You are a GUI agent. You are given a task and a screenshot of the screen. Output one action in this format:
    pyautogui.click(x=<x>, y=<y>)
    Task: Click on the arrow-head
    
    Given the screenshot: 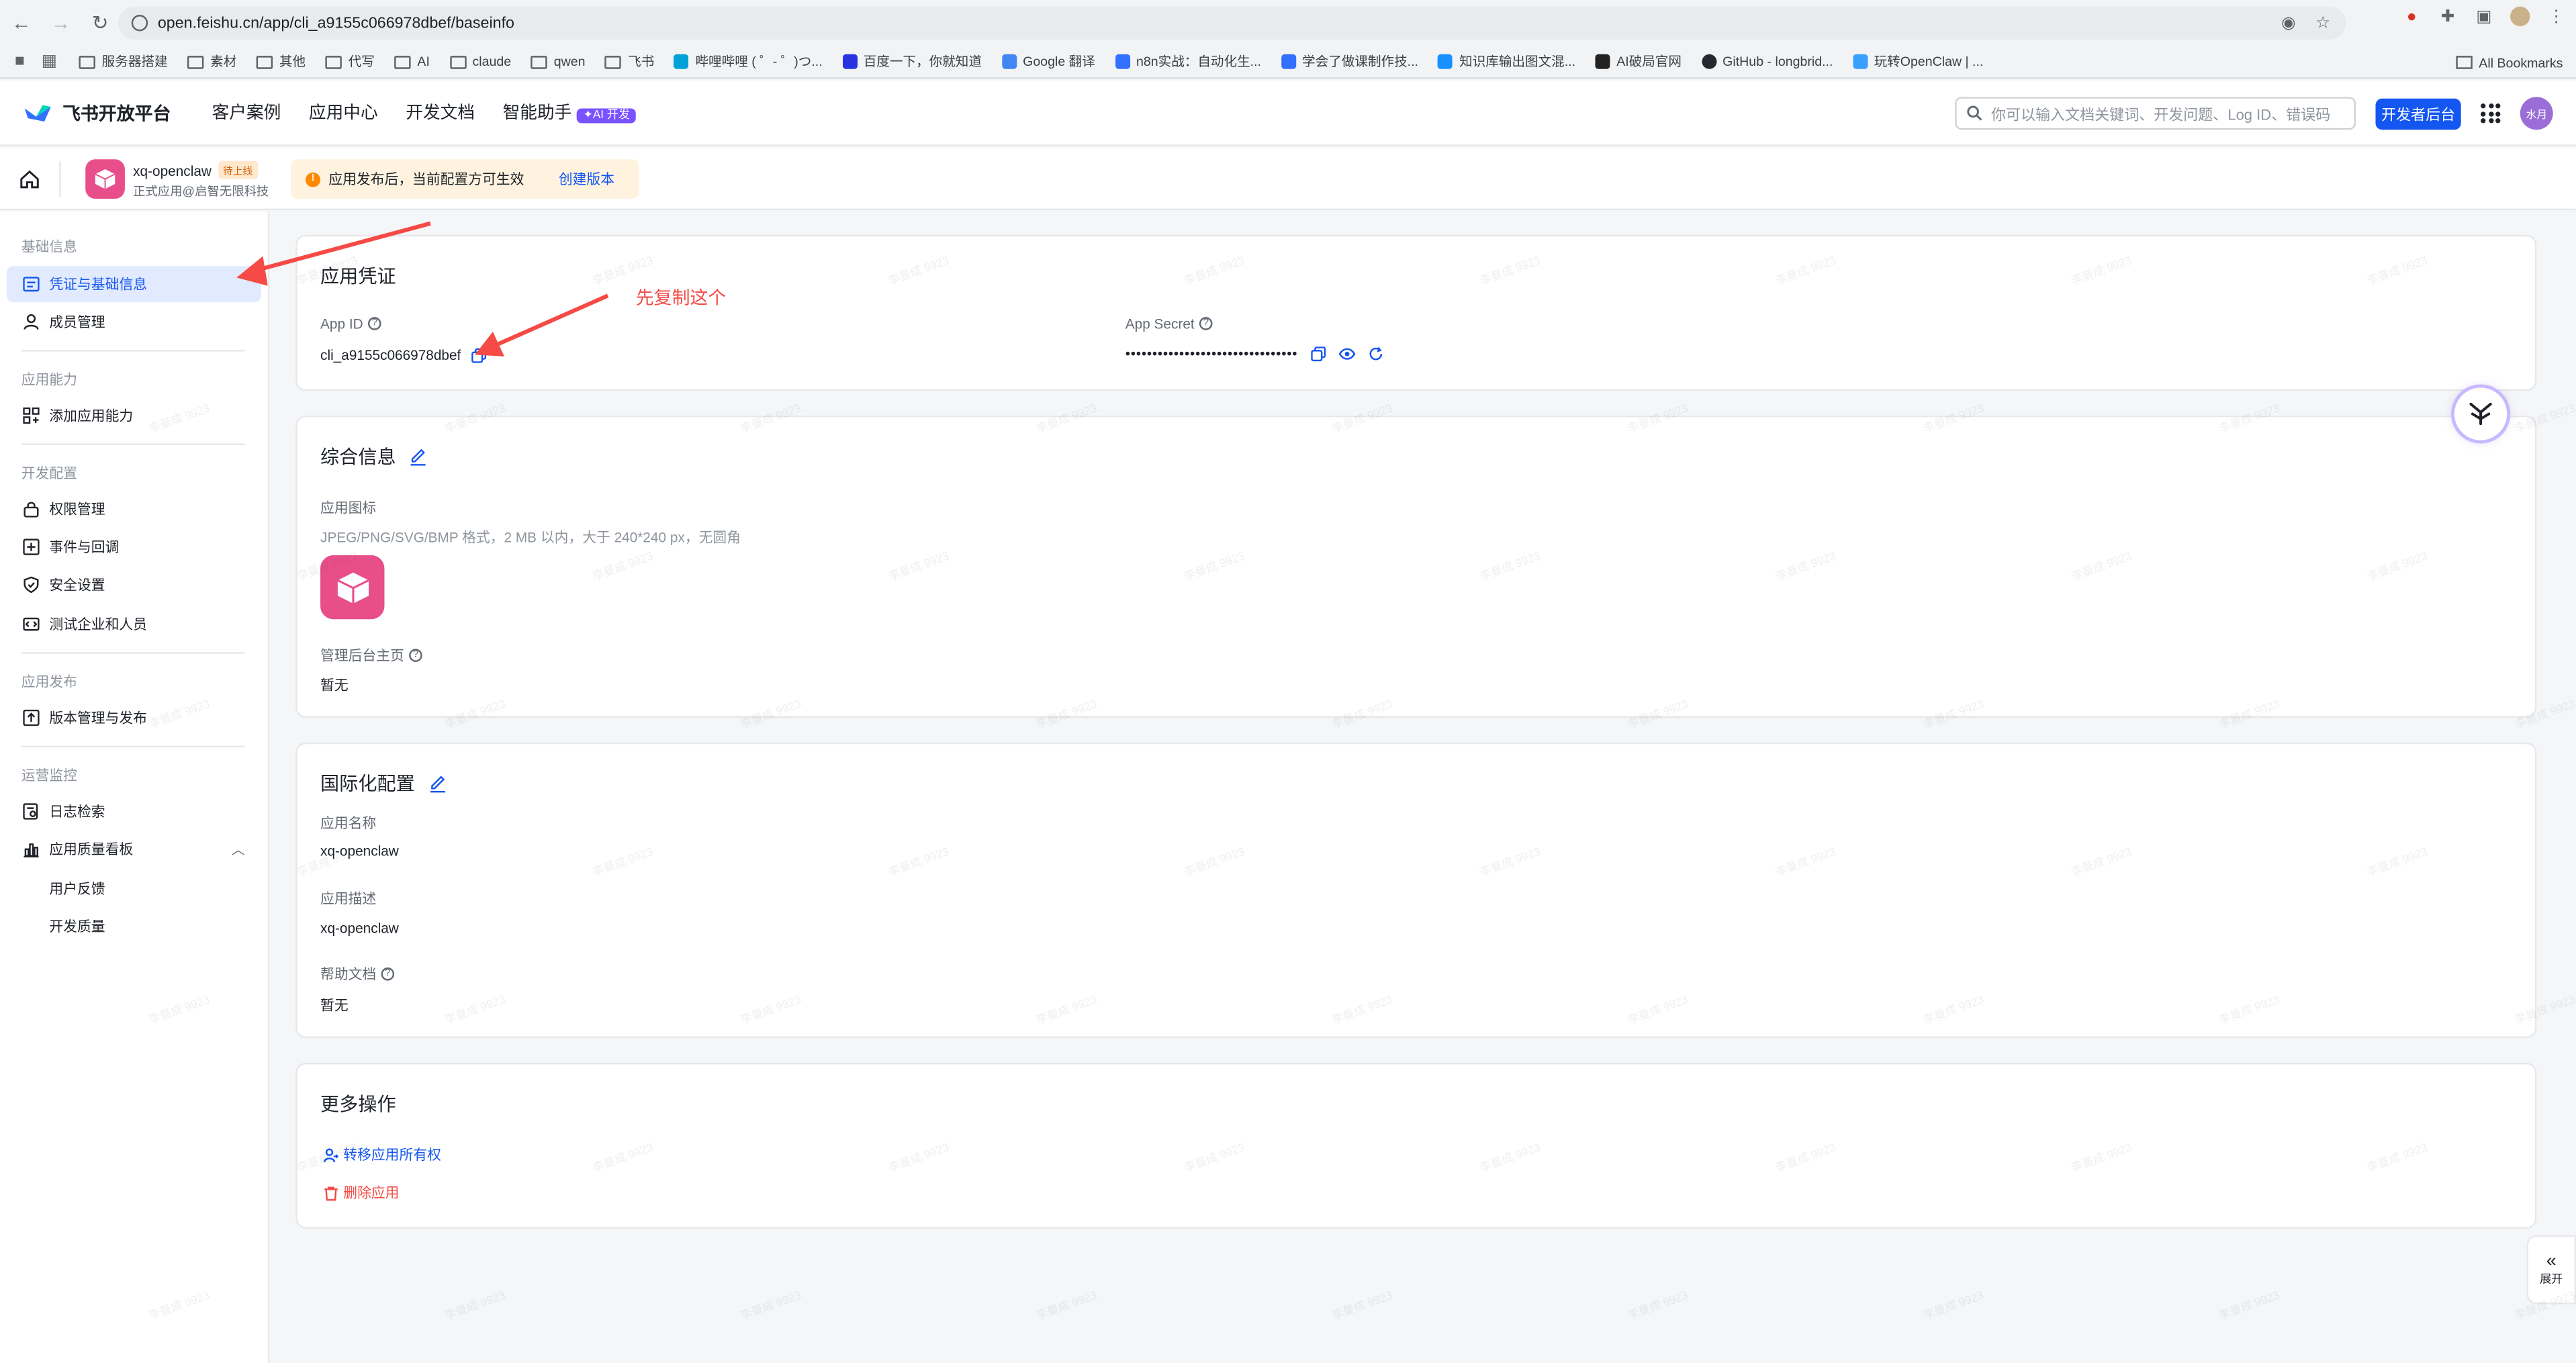 What is the action you would take?
    pyautogui.click(x=252, y=271)
    